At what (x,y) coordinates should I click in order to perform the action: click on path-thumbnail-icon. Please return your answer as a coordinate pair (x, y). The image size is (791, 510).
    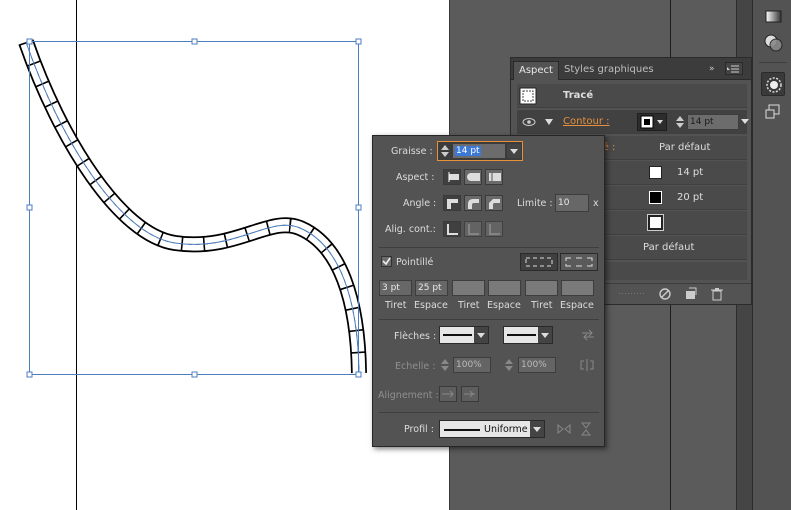
    Looking at the image, I should click on (528, 96).